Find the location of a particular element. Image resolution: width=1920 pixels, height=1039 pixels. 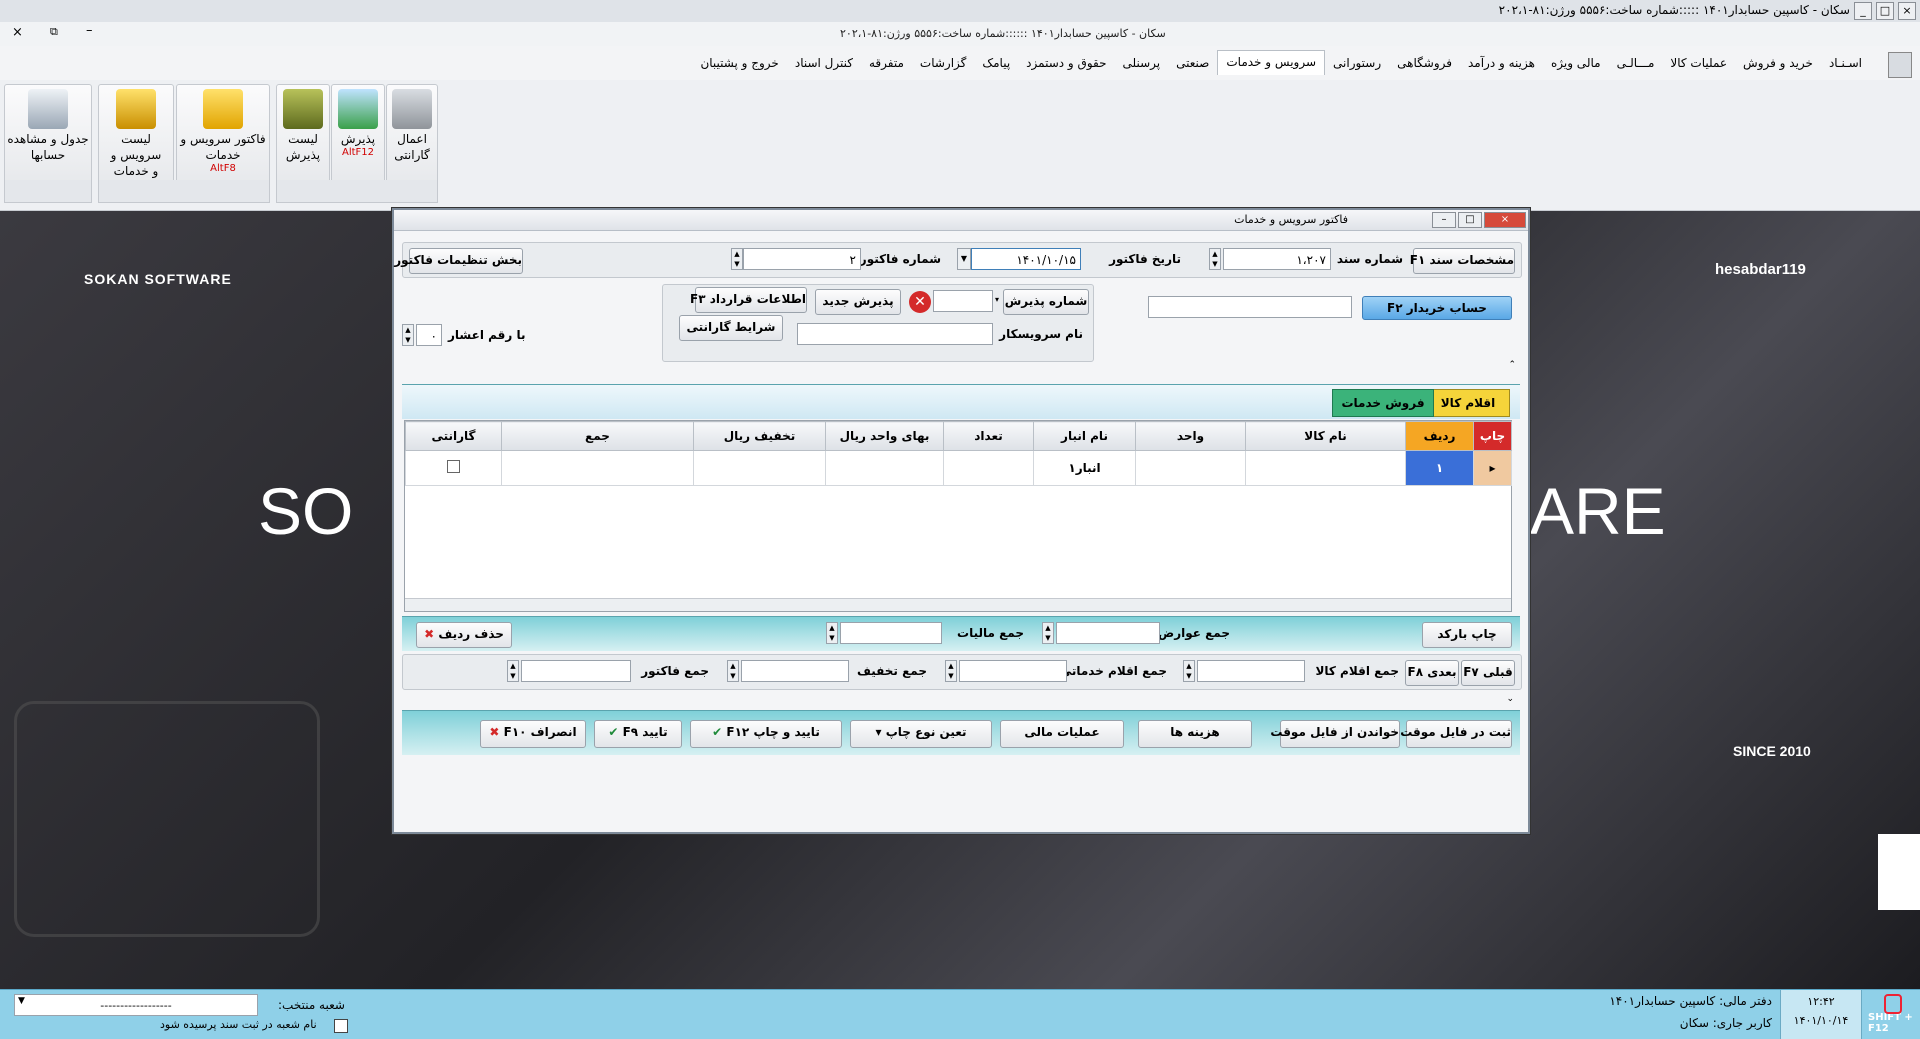

branch-ask-checkbox is located at coordinates (341, 1026).